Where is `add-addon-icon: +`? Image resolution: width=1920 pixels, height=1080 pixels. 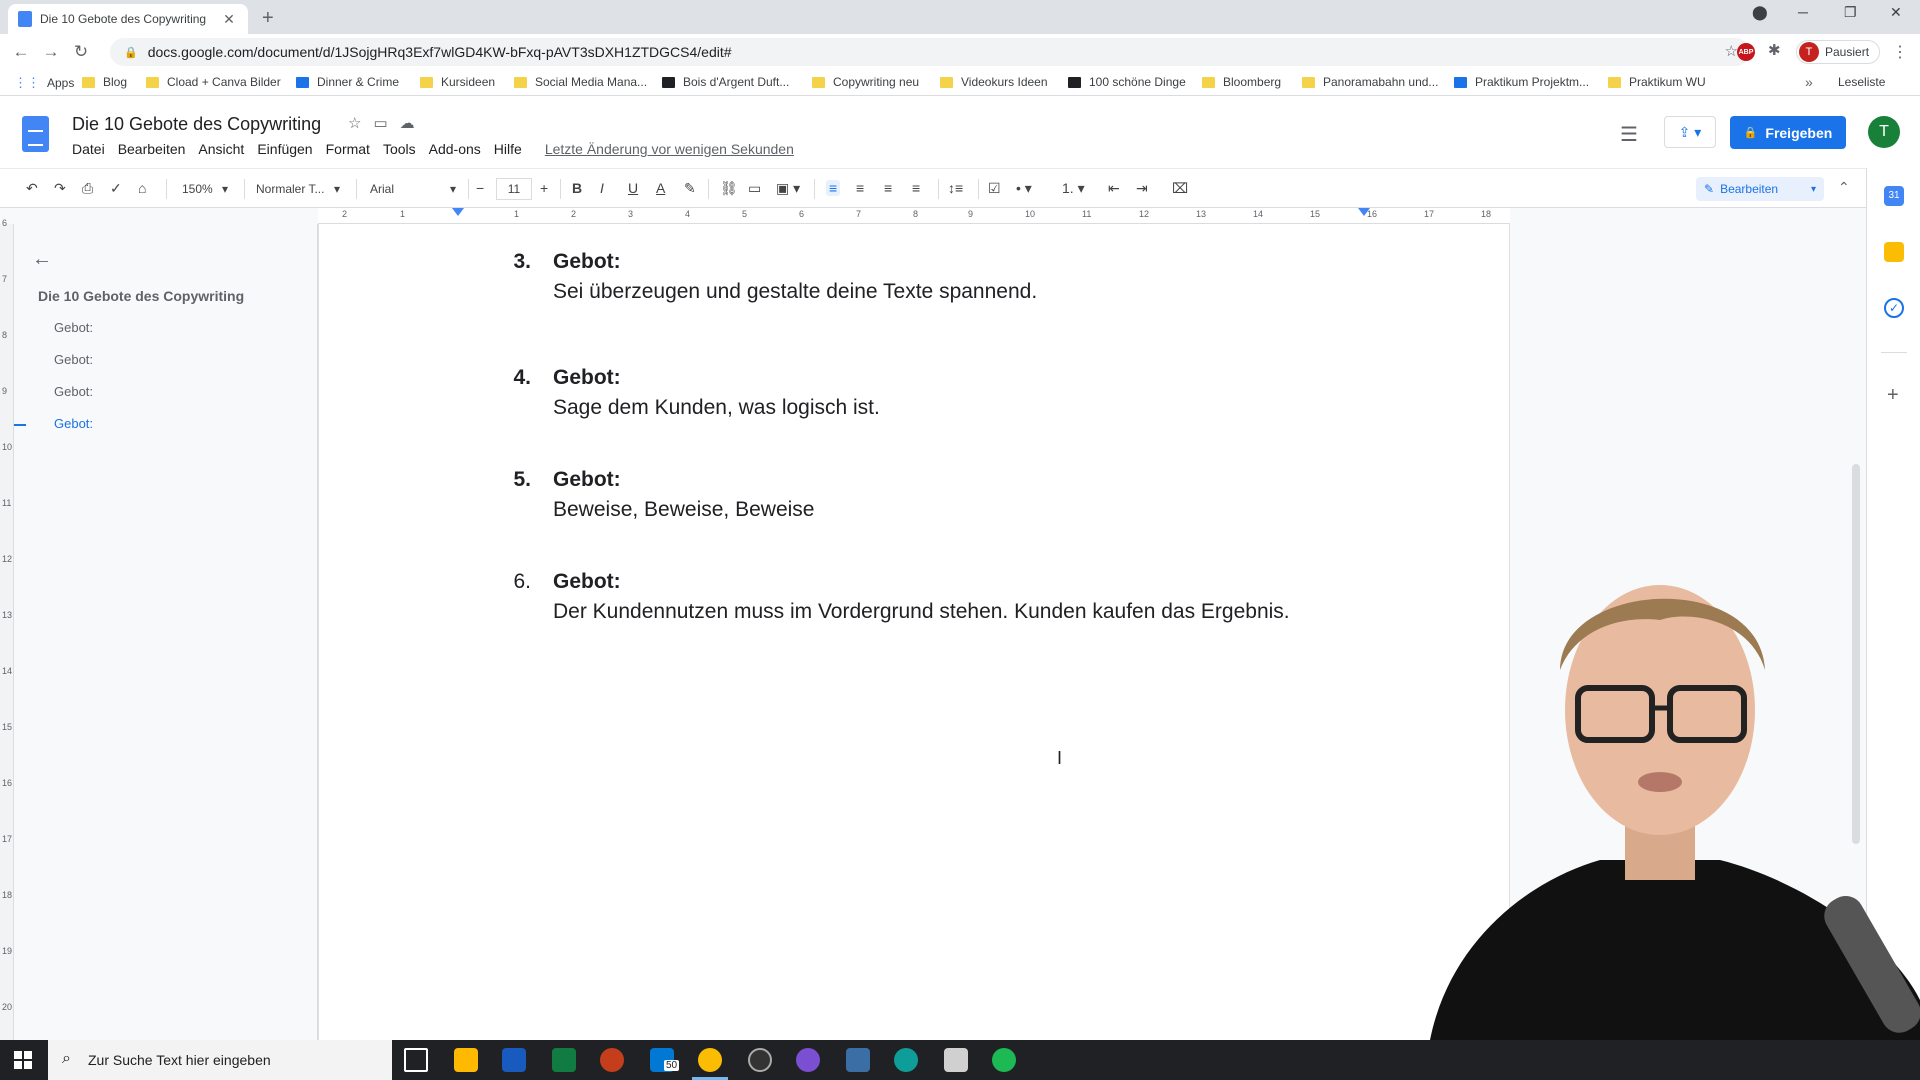 add-addon-icon: + is located at coordinates (1893, 395).